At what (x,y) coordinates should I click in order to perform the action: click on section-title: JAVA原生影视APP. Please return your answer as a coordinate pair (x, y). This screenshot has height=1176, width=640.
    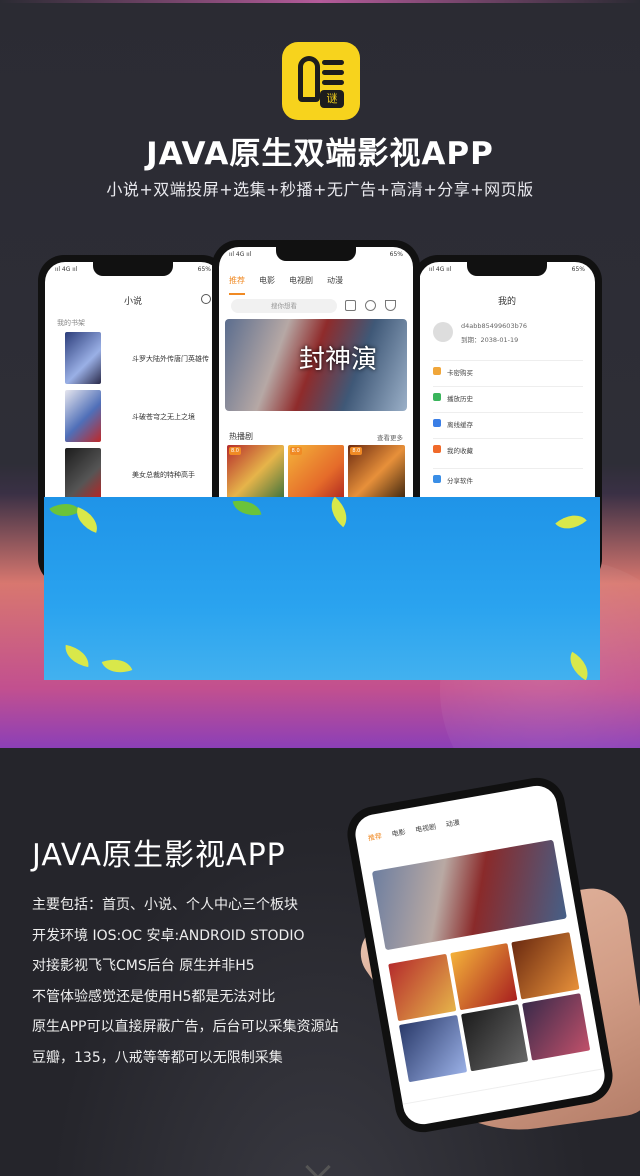
    Looking at the image, I should click on (159, 855).